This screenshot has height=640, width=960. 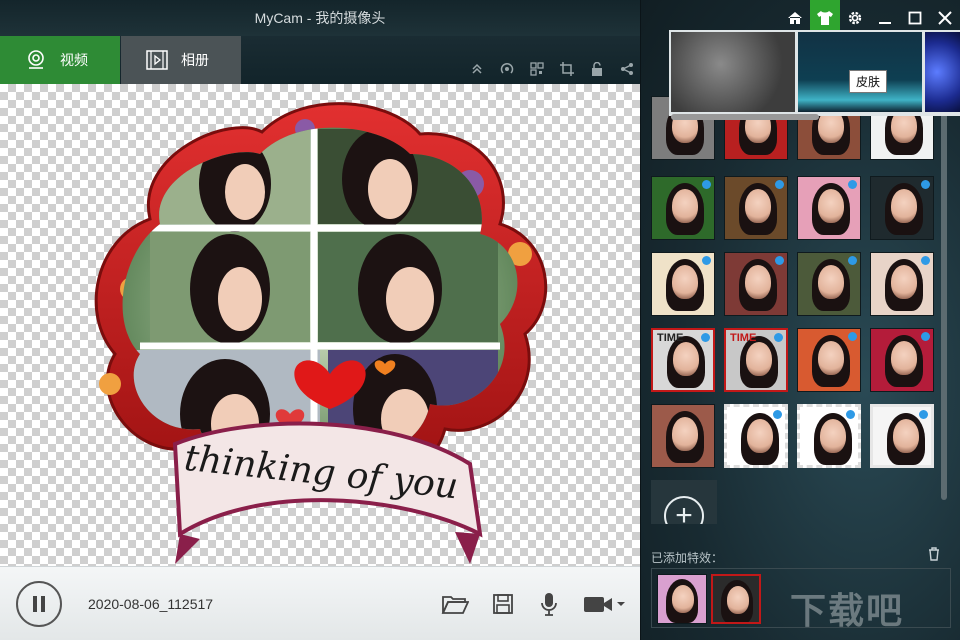 I want to click on tab-video: 视频, so click(x=60, y=60).